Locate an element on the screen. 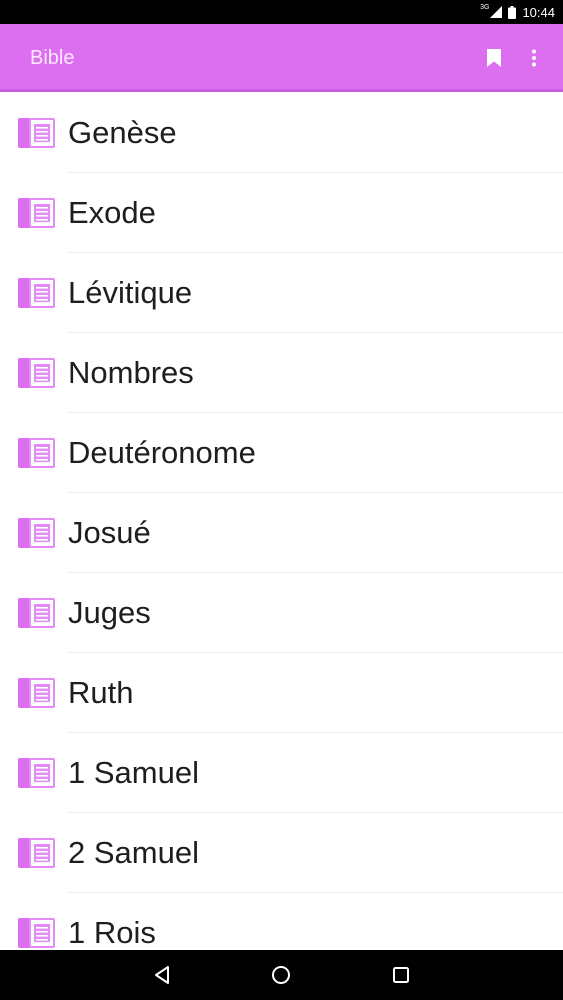 The height and width of the screenshot is (1000, 563). home-icon is located at coordinates (281, 975).